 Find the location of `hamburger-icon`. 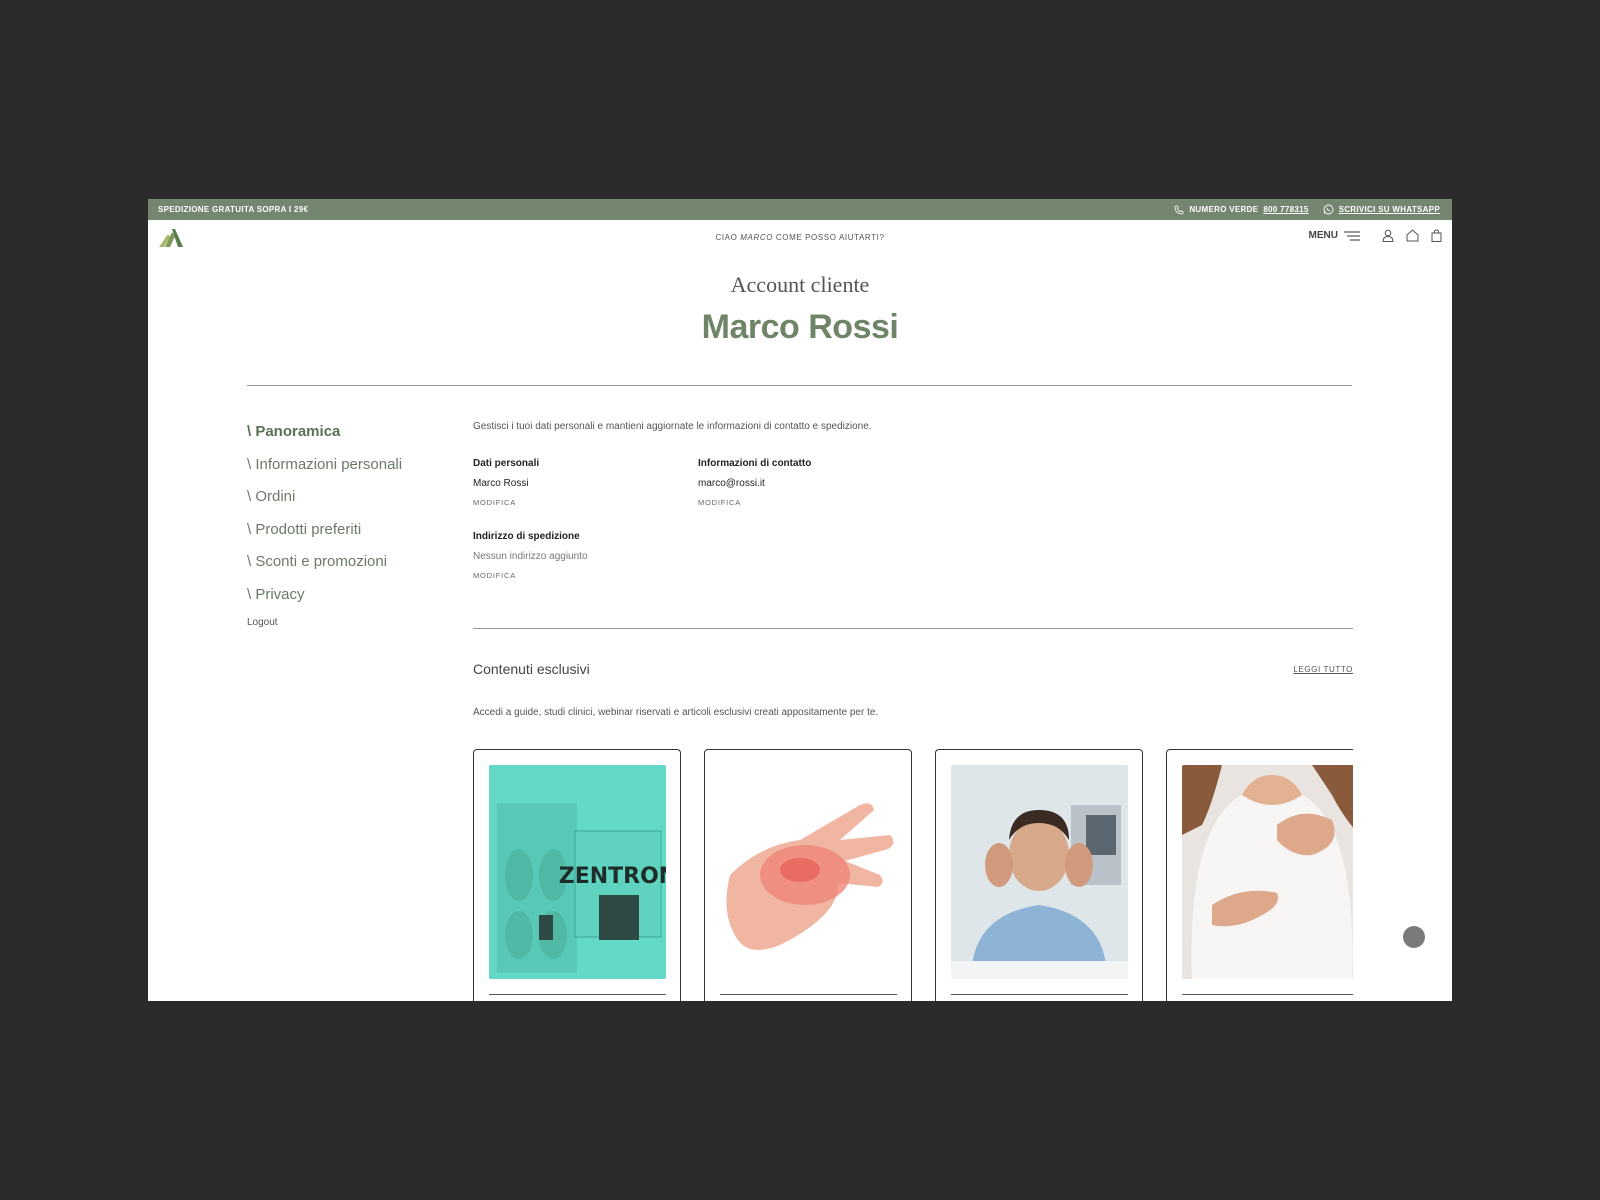

hamburger-icon is located at coordinates (1352, 235).